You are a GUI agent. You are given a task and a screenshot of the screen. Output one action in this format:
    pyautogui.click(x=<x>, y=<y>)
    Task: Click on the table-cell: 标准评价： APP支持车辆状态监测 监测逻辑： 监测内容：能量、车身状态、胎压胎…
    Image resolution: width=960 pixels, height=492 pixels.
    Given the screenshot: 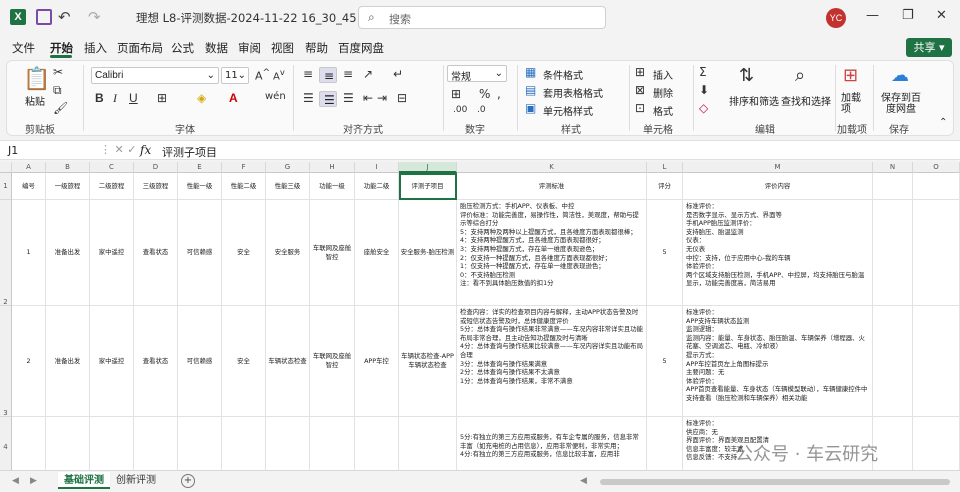 What is the action you would take?
    pyautogui.click(x=778, y=361)
    